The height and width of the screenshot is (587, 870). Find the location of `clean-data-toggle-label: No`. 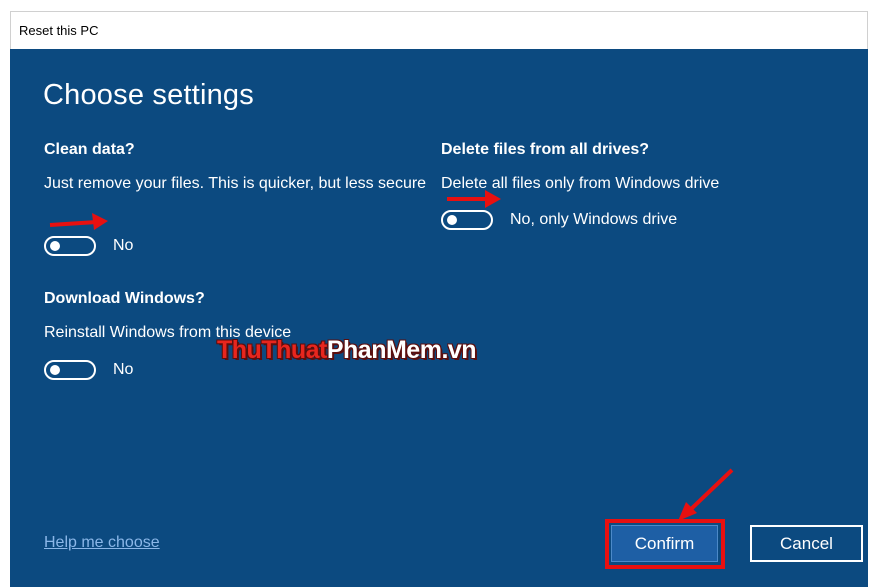

clean-data-toggle-label: No is located at coordinates (123, 245).